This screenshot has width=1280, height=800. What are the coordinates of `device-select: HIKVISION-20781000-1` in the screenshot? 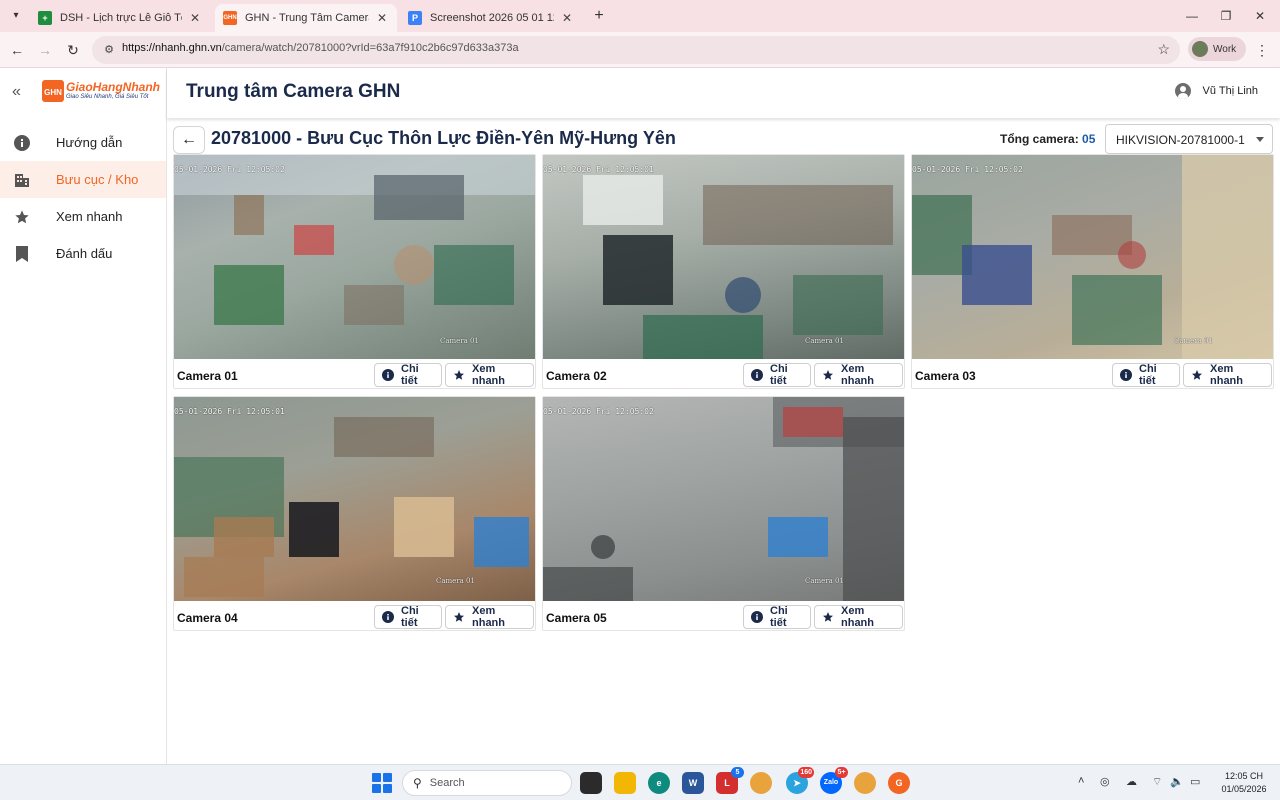 It's located at (1189, 139).